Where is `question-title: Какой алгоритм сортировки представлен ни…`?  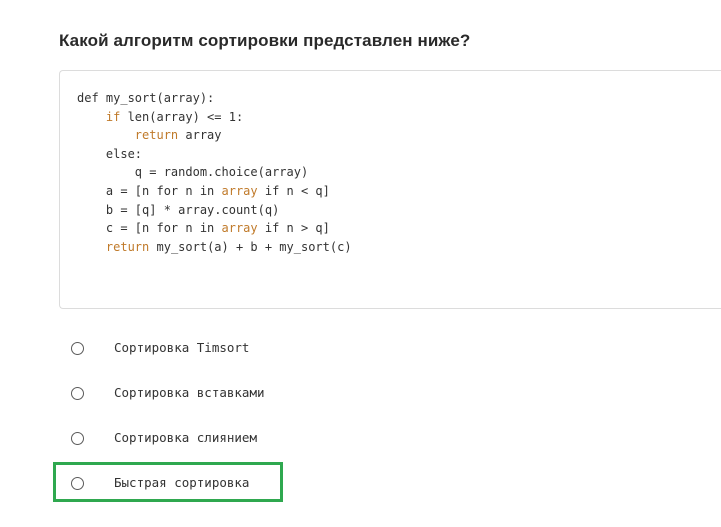 question-title: Какой алгоритм сортировки представлен ни… is located at coordinates (265, 40).